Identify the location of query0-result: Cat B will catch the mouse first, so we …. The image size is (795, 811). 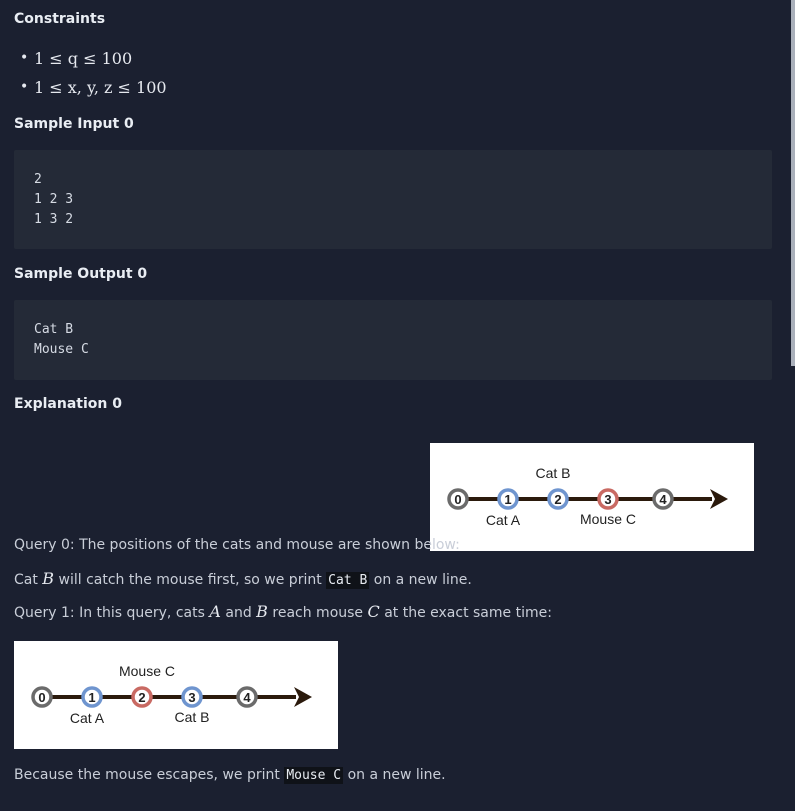
(243, 579).